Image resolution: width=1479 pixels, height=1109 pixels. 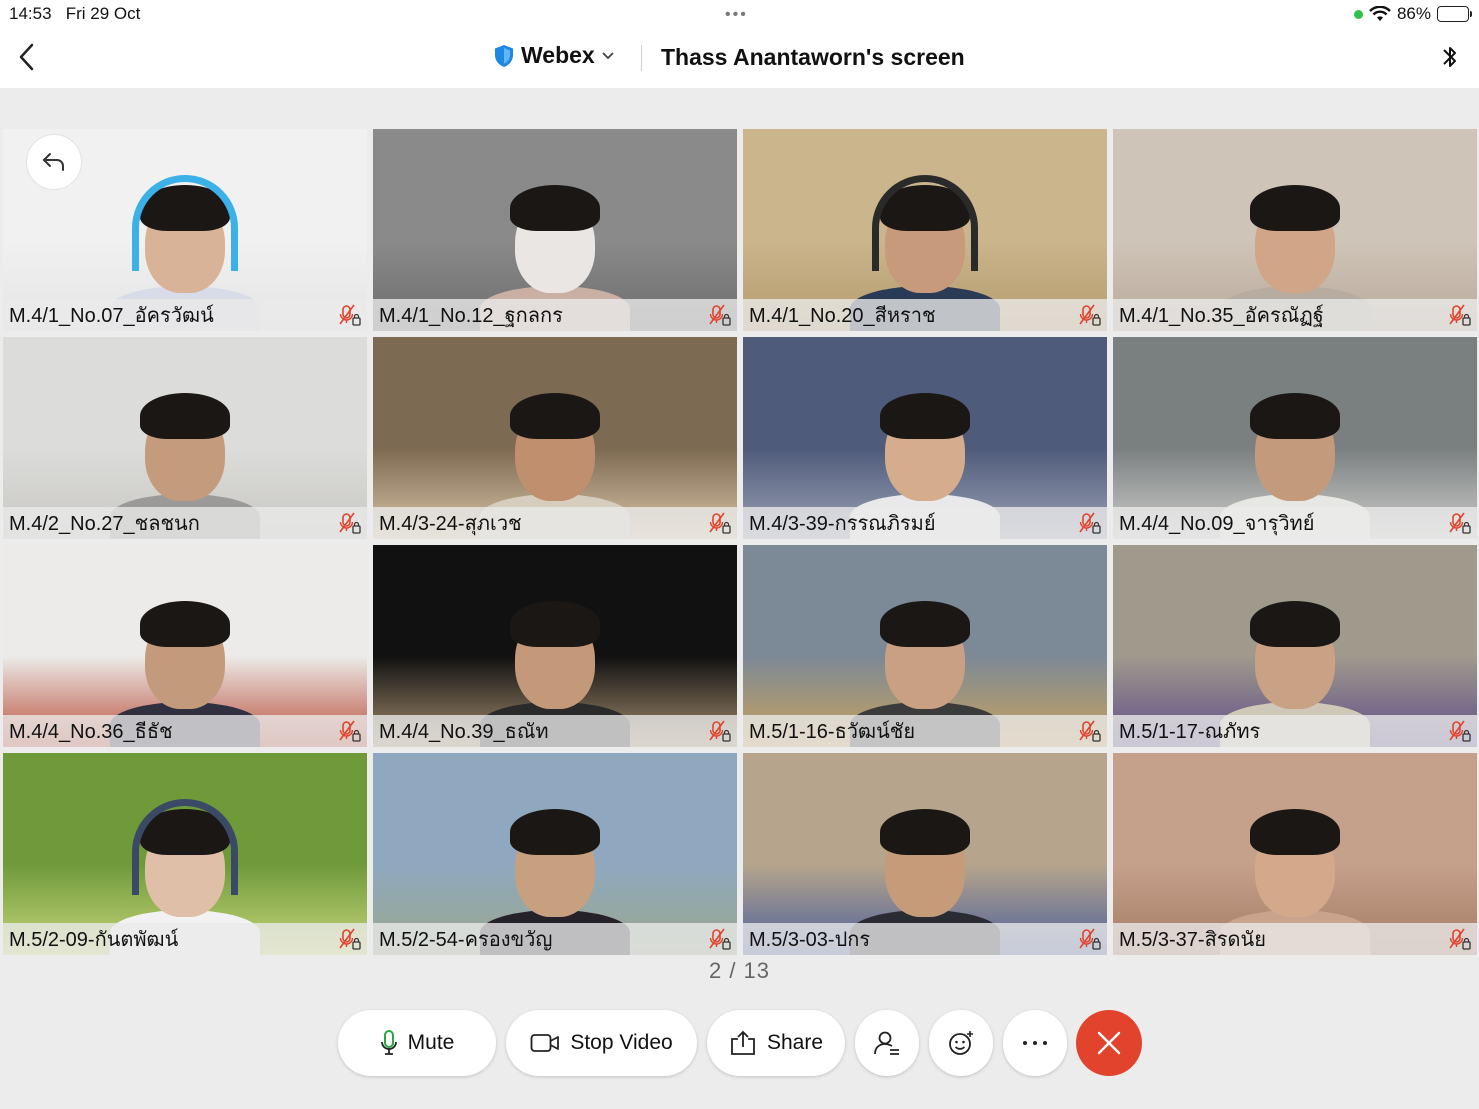 I want to click on mute-button: Mute, so click(x=417, y=1043).